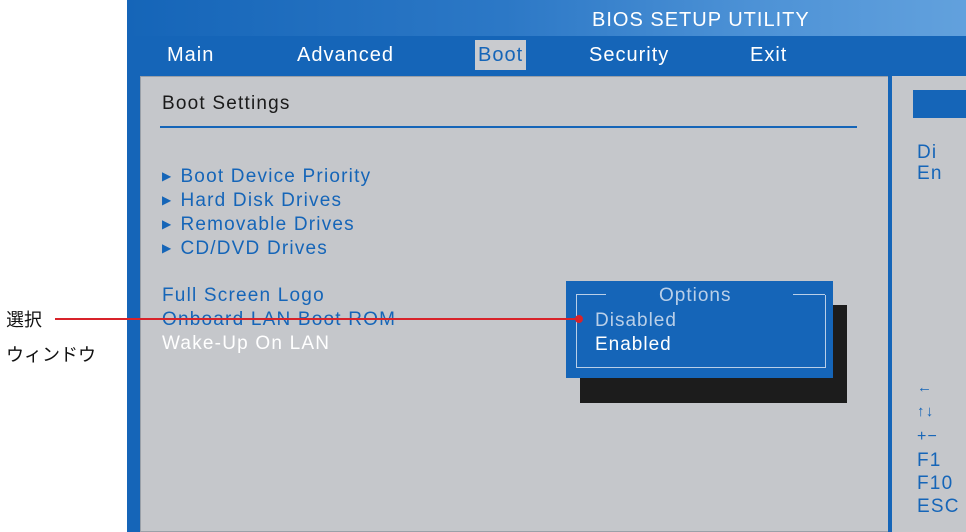 Image resolution: width=966 pixels, height=532 pixels. I want to click on submenu-hard-disk-drives: ▶ Hard Disk Drives, so click(252, 201).